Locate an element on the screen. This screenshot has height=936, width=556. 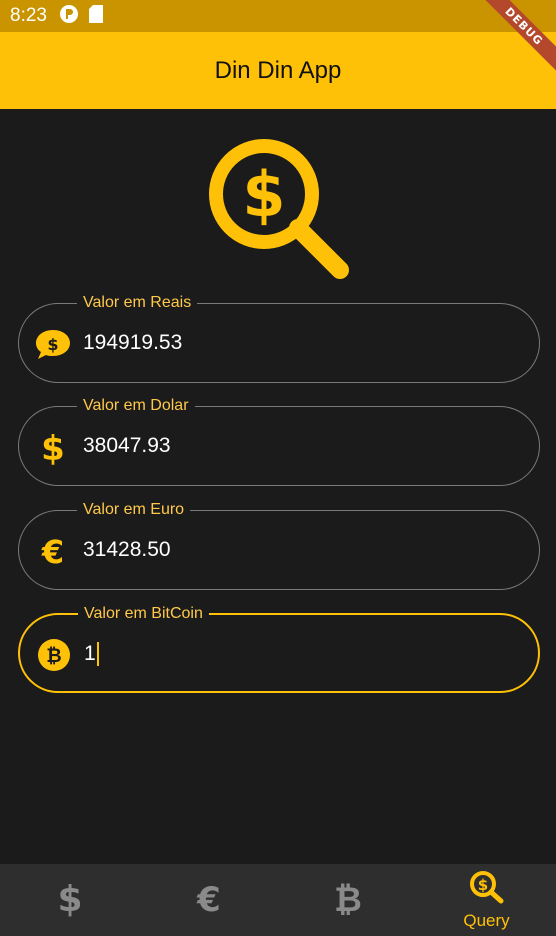
nav-item-dollar: $ is located at coordinates (69, 900).